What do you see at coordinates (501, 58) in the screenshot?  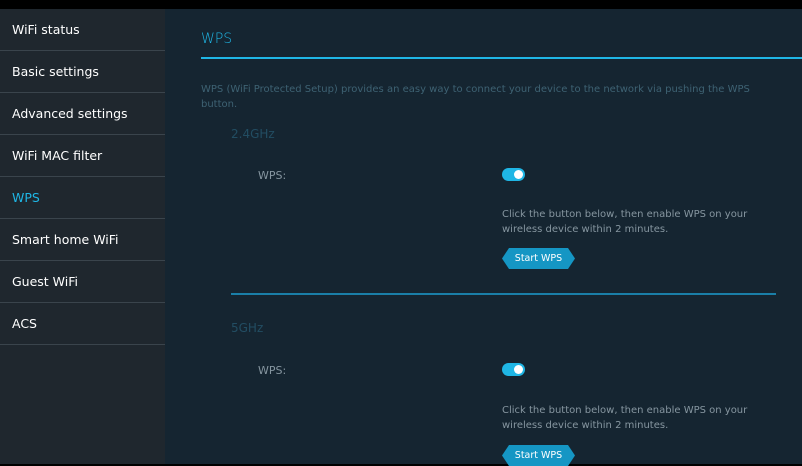 I see `title-divider` at bounding box center [501, 58].